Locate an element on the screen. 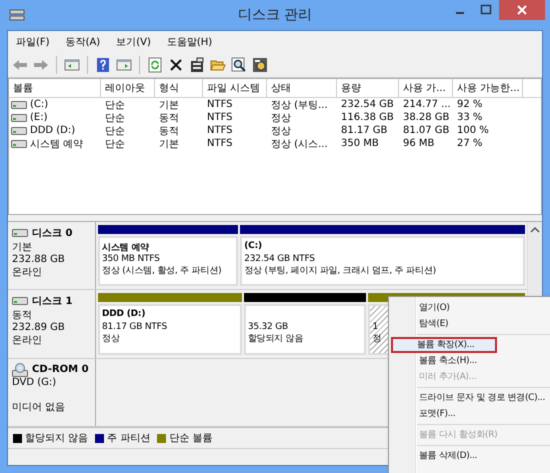 The height and width of the screenshot is (473, 550). disk-name: 디스크 1 is located at coordinates (52, 301).